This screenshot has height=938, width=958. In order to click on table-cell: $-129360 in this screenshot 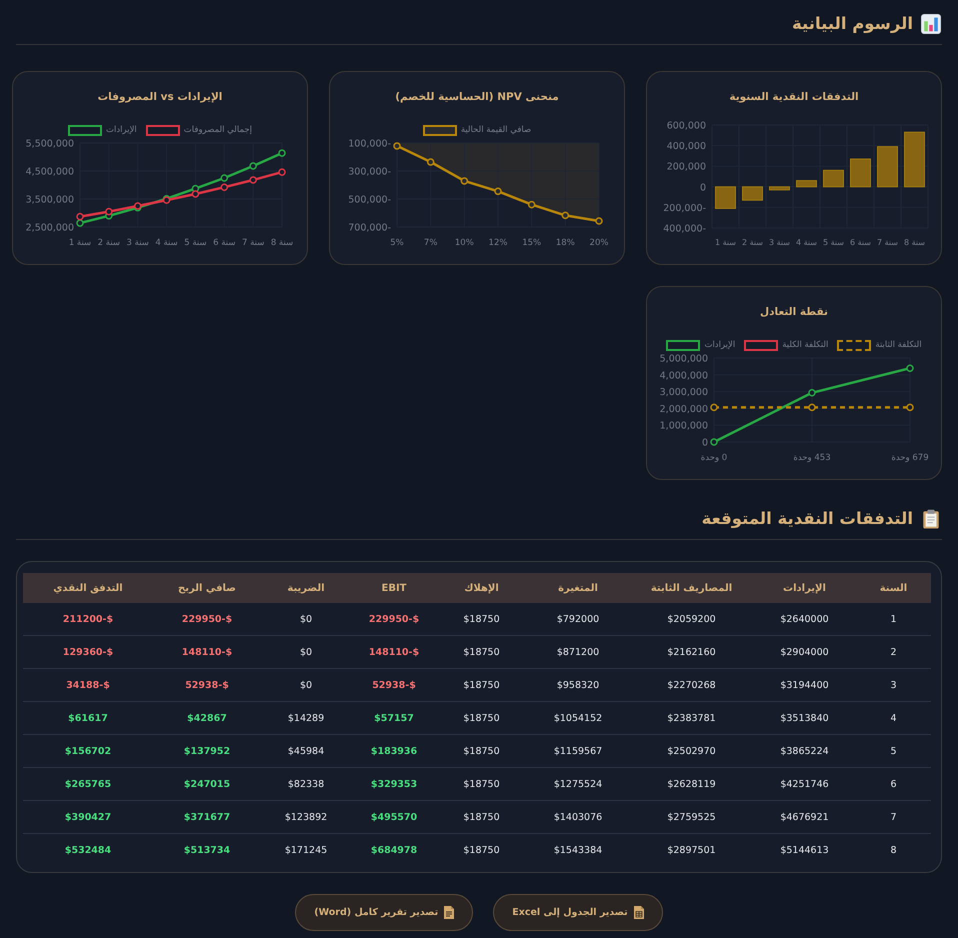, I will do `click(88, 652)`.